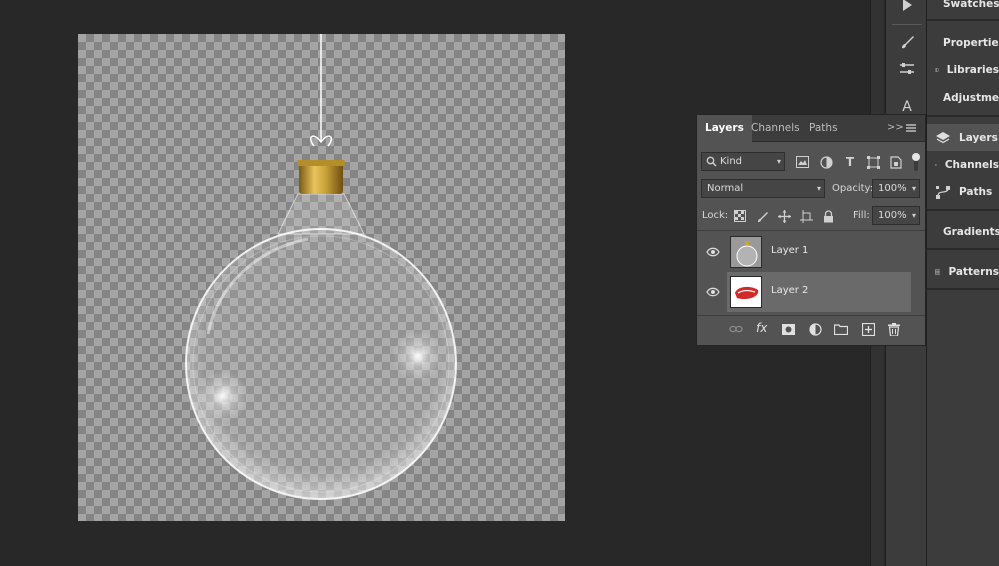 The image size is (999, 566). I want to click on dock-label: Adjustments, so click(971, 97).